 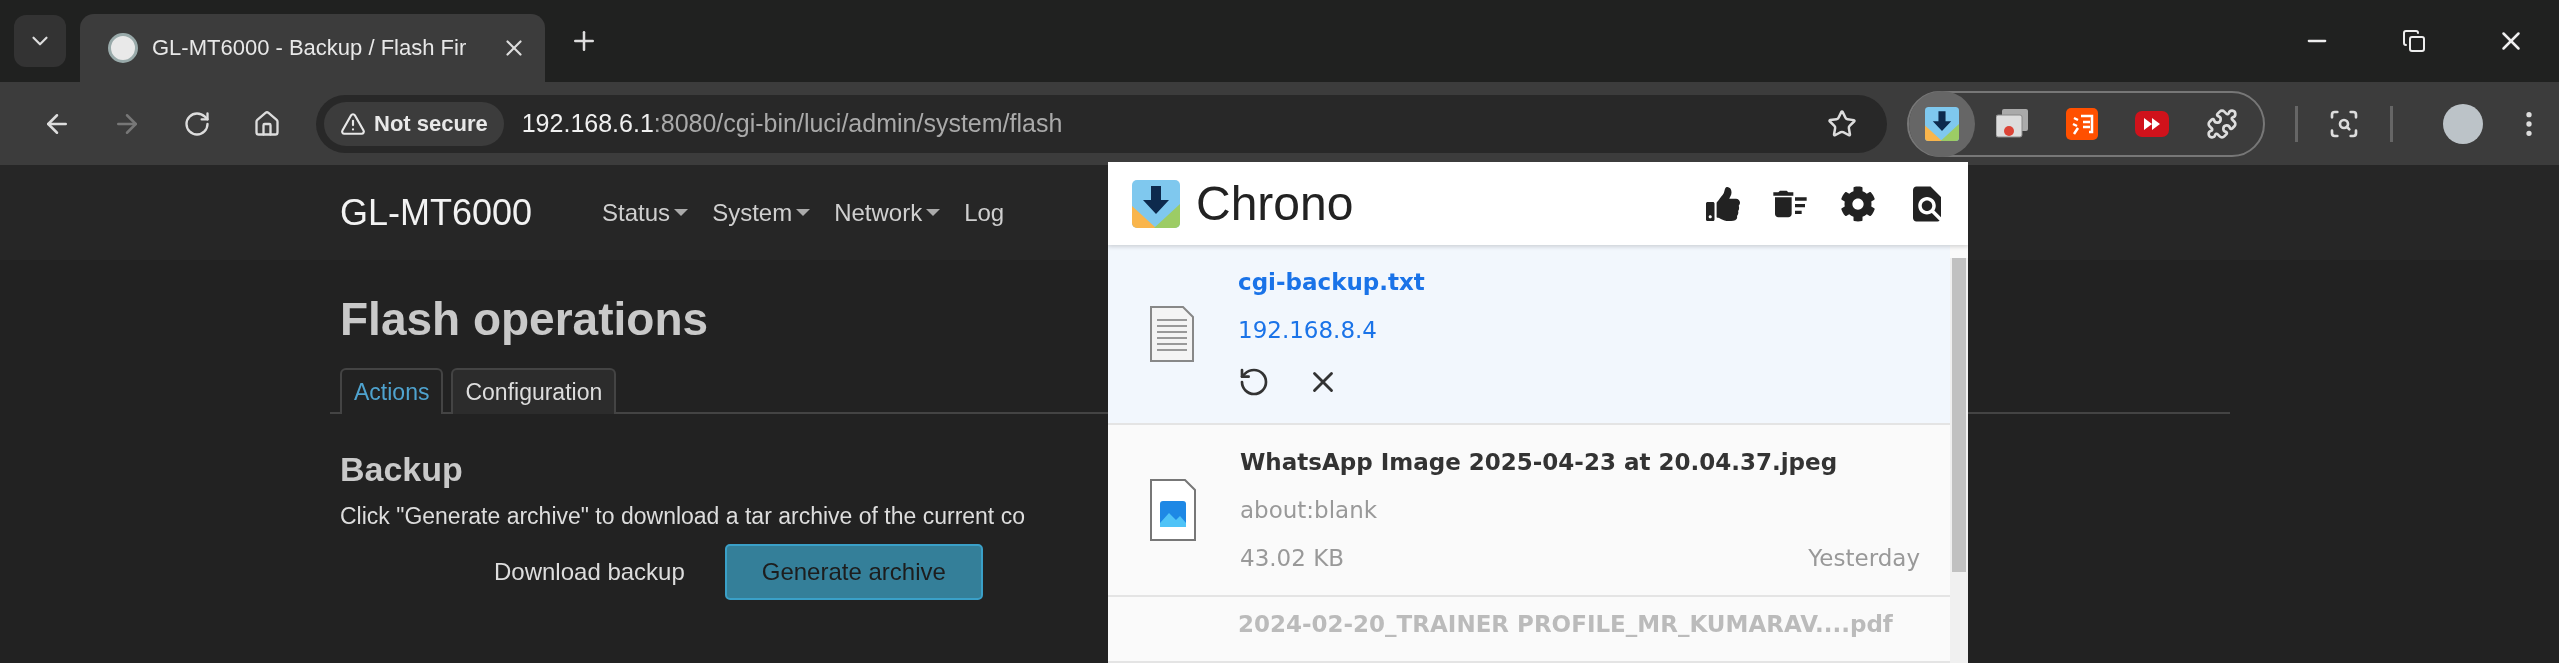 I want to click on file-source: about:blank, so click(x=1309, y=510).